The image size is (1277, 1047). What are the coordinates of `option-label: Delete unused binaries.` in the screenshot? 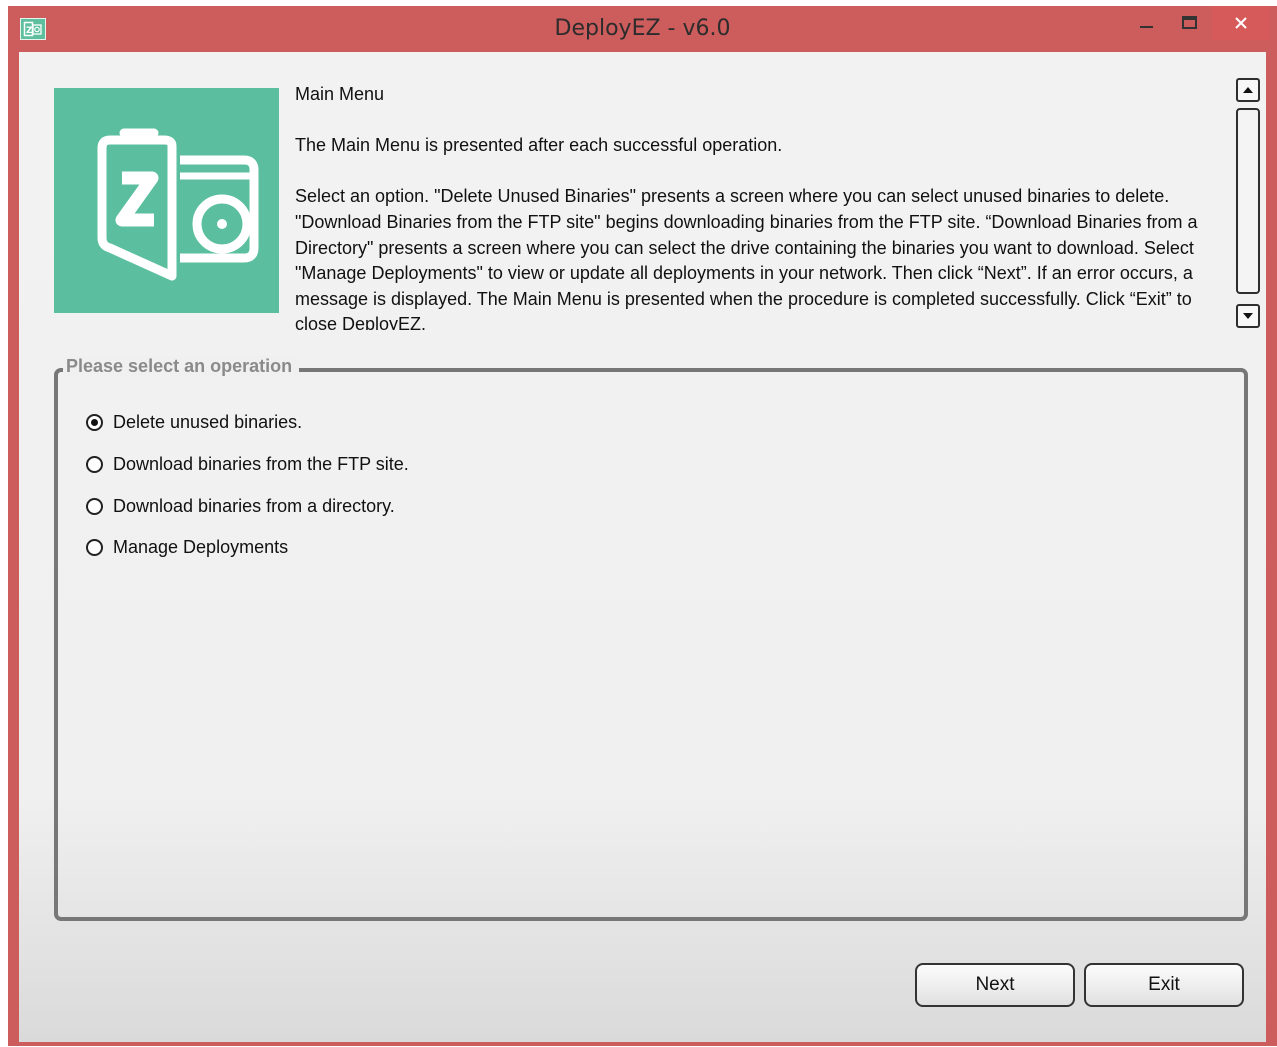 It's located at (208, 421).